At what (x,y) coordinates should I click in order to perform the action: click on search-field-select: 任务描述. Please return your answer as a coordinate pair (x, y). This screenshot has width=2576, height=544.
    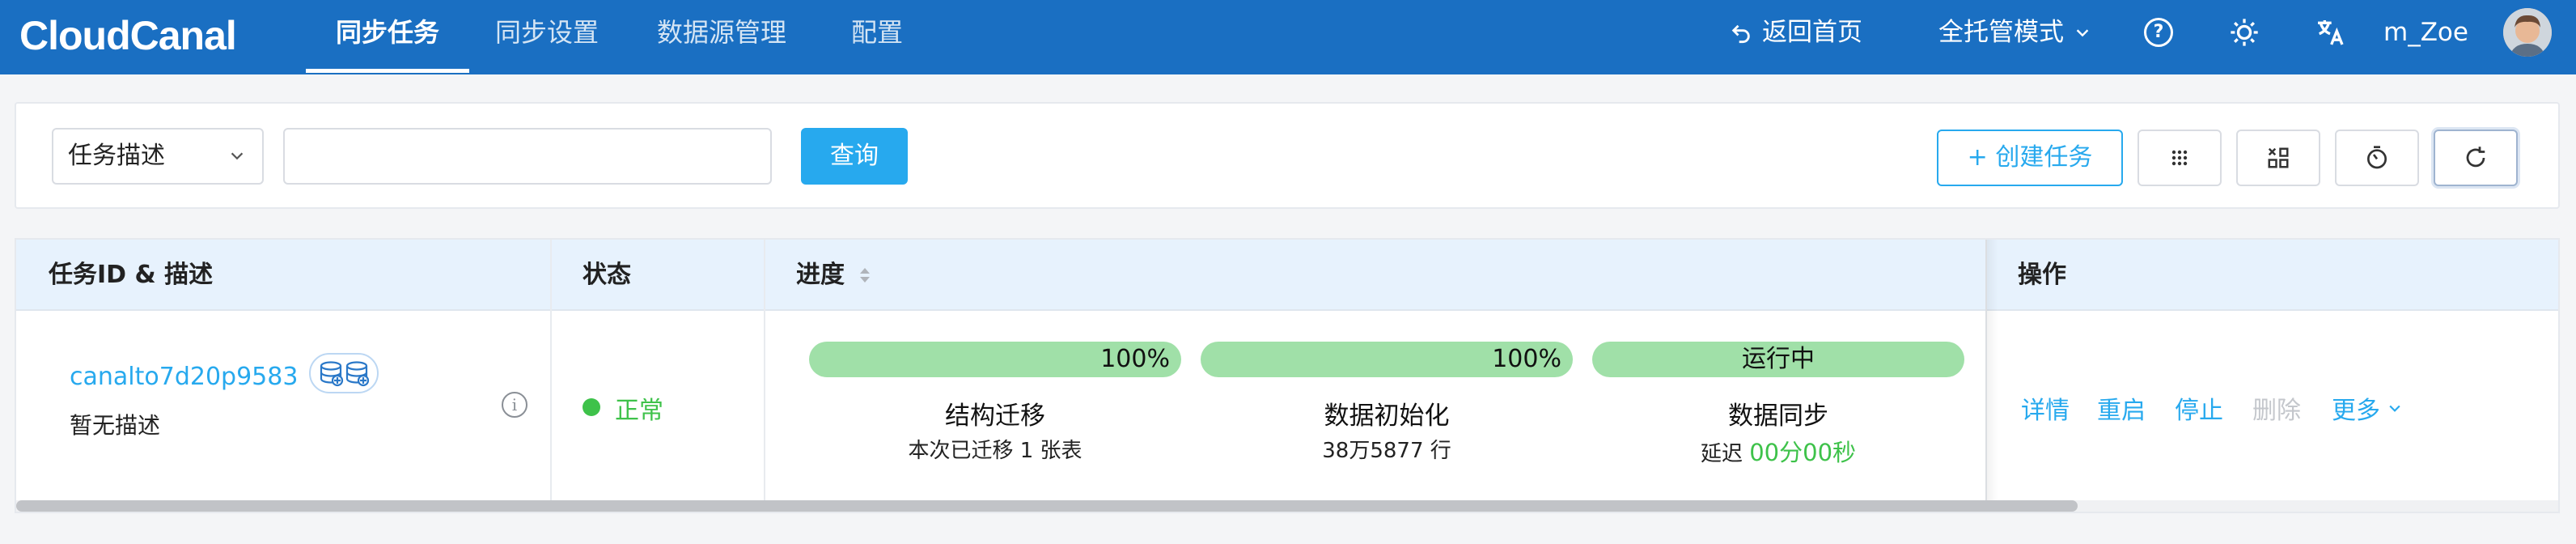
    Looking at the image, I should click on (158, 157).